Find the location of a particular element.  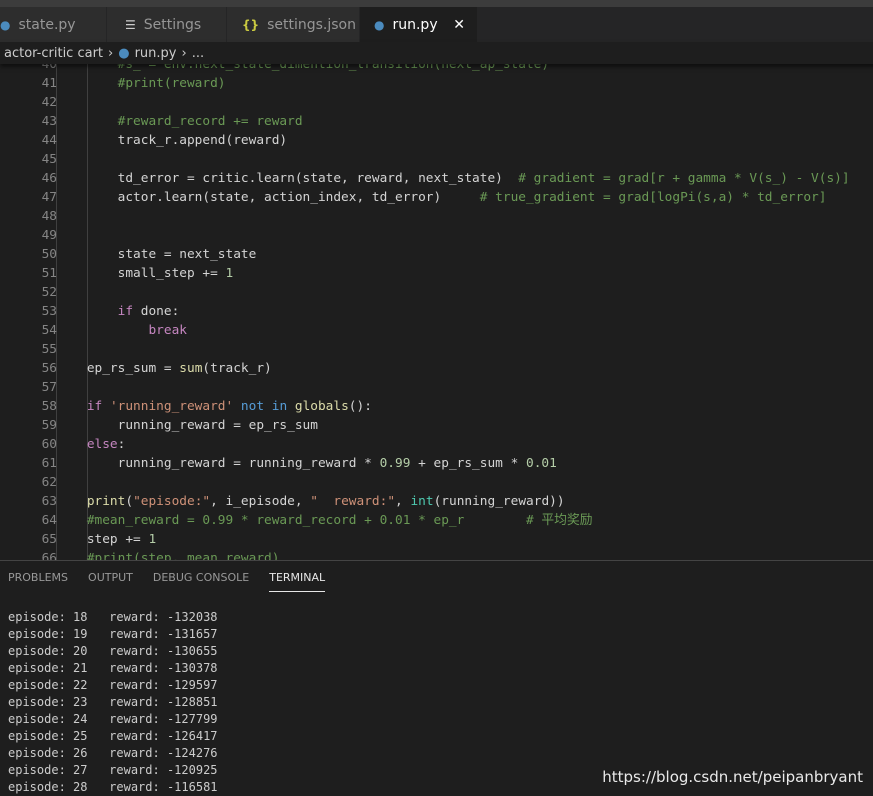

panel-tab-debug-console: DEBUG CONSOLE is located at coordinates (201, 581).